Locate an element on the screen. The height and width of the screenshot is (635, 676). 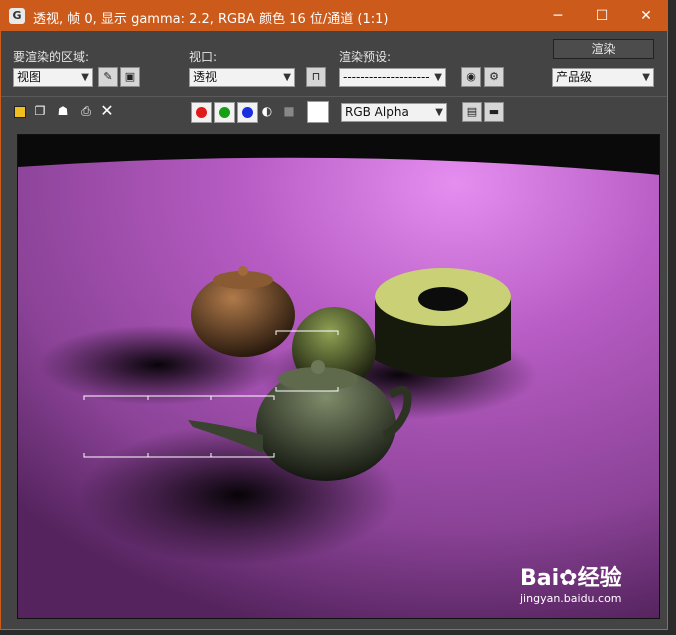
render-setup-button: ◉ is located at coordinates (471, 77).